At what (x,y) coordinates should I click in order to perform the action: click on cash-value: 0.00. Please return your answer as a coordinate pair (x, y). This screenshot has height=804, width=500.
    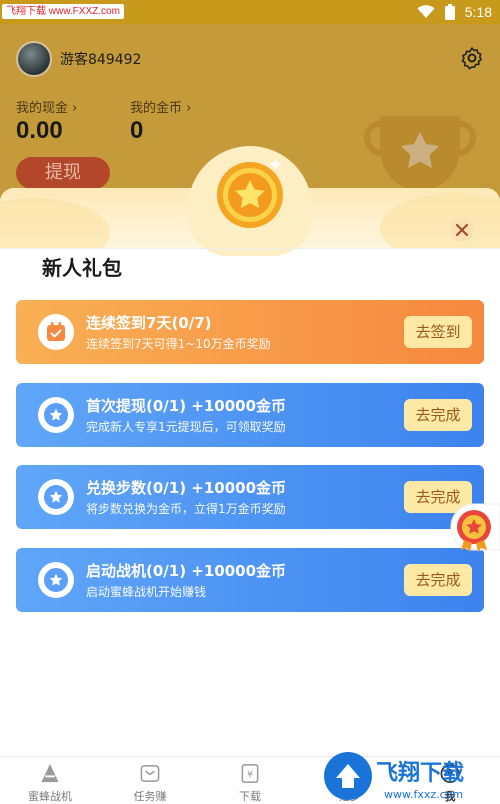
    Looking at the image, I should click on (39, 130).